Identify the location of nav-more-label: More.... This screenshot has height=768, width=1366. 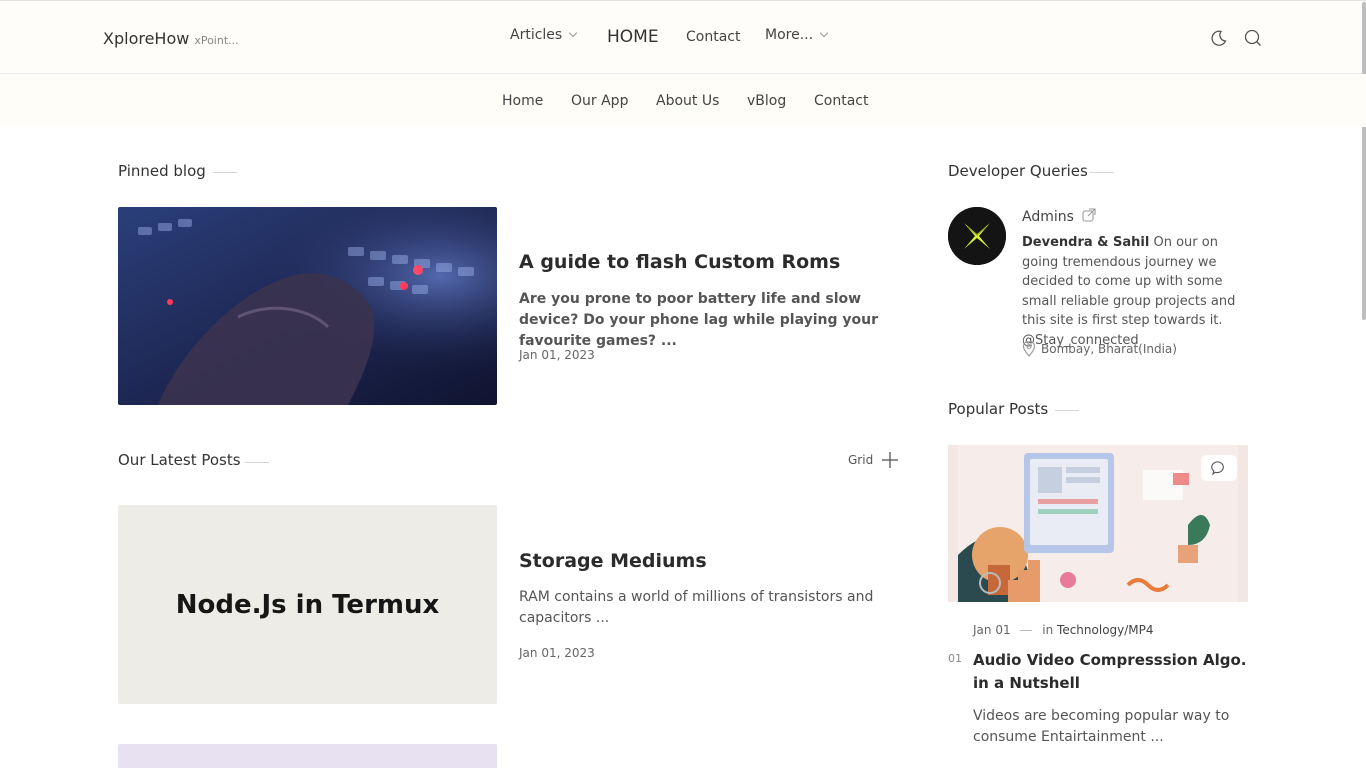
(789, 35).